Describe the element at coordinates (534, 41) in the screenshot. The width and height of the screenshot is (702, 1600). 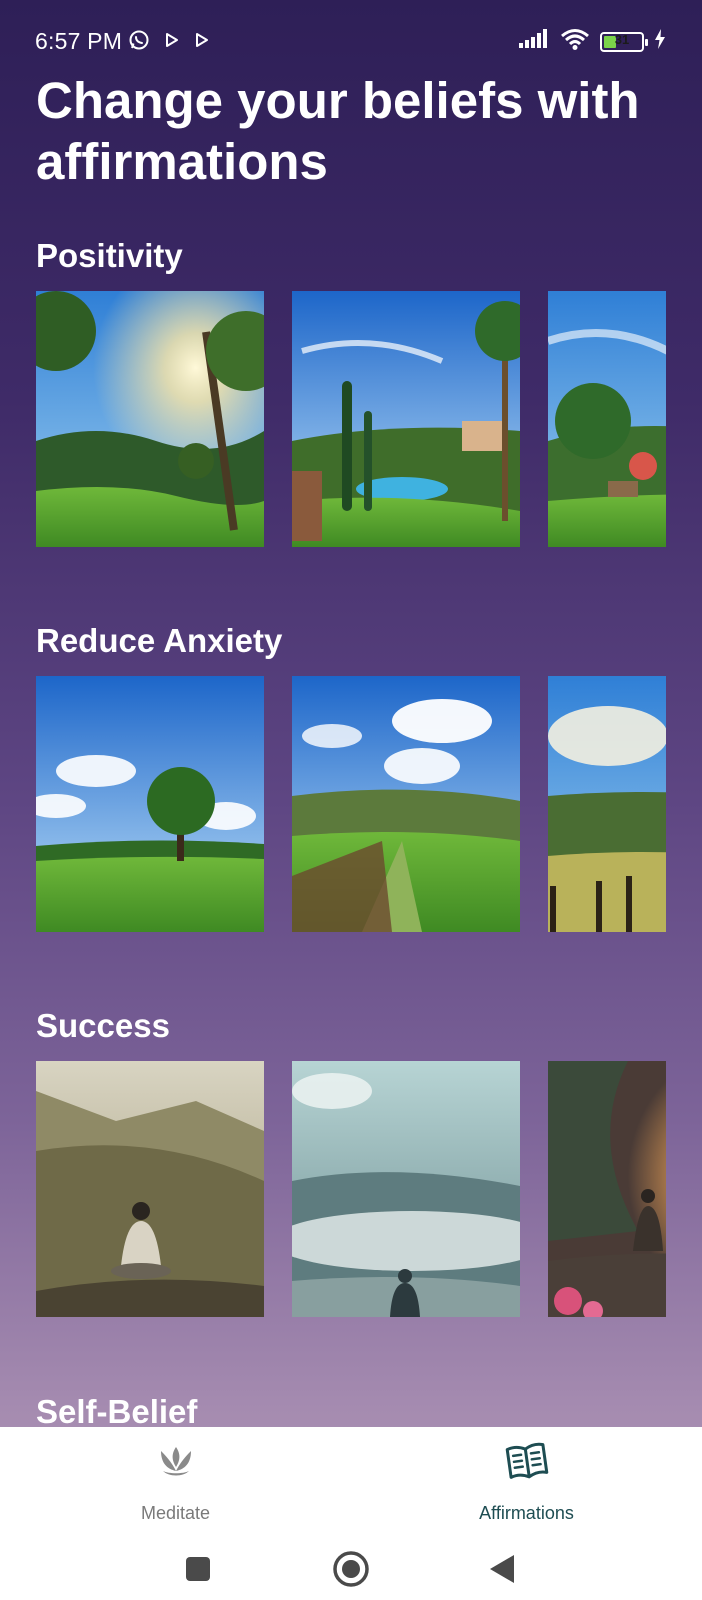
I see `signal-icon` at that location.